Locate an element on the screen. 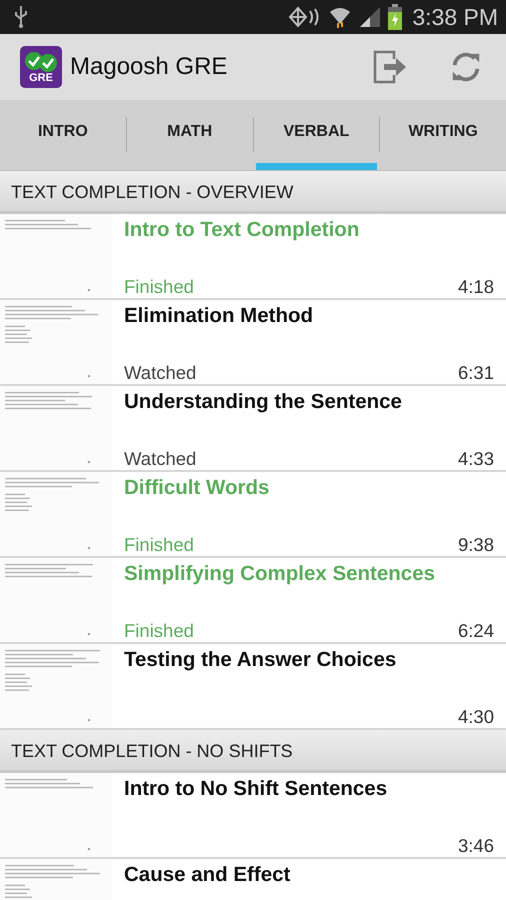 The width and height of the screenshot is (506, 900). lesson-row: Elimination Method Watched 6:31 is located at coordinates (253, 343).